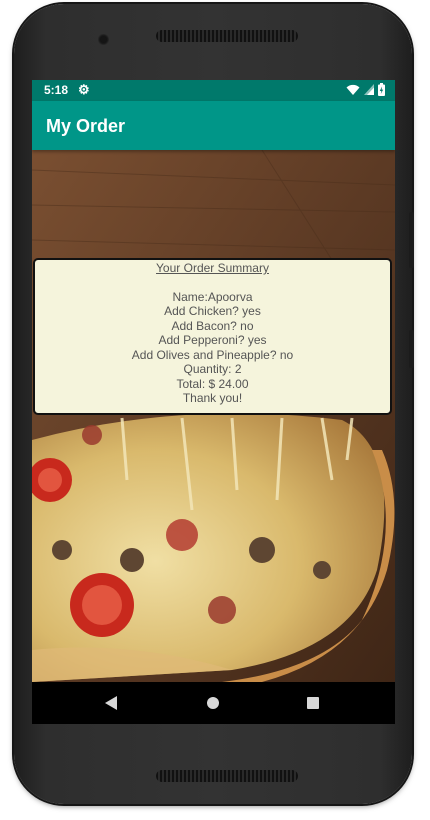 This screenshot has height=820, width=430. Describe the element at coordinates (227, 36) in the screenshot. I see `top-speaker-grille` at that location.